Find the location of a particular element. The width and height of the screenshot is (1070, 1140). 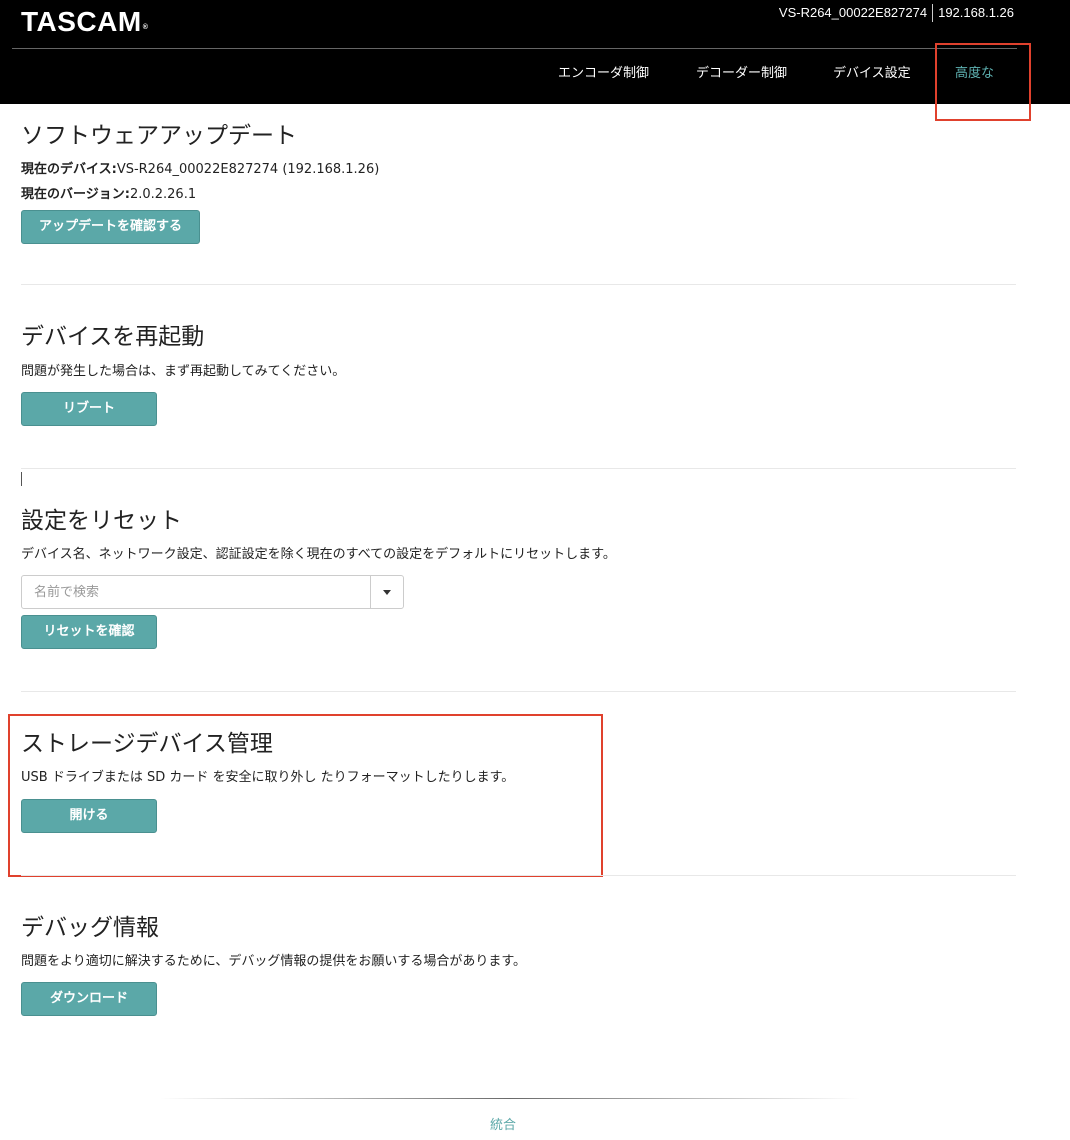

footer-integration-link: 統合 is located at coordinates (503, 1126).